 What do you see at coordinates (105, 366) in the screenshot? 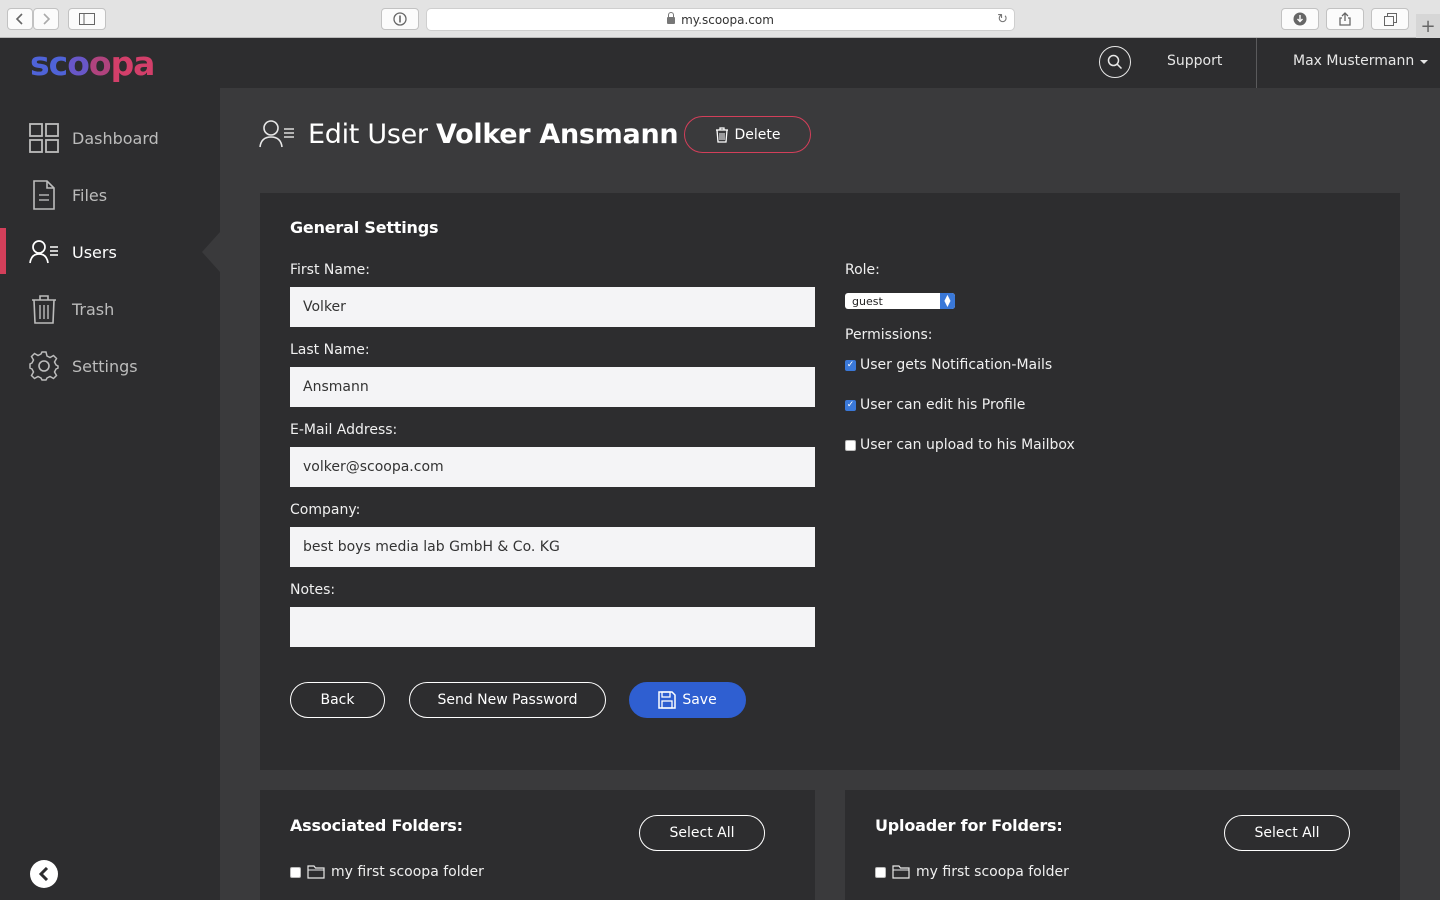
I see `sidebar-item-label: Settings` at bounding box center [105, 366].